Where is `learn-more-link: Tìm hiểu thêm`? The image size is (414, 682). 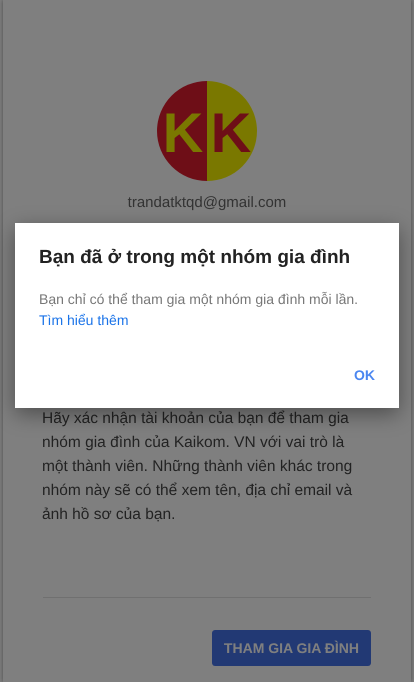 learn-more-link: Tìm hiểu thêm is located at coordinates (83, 320).